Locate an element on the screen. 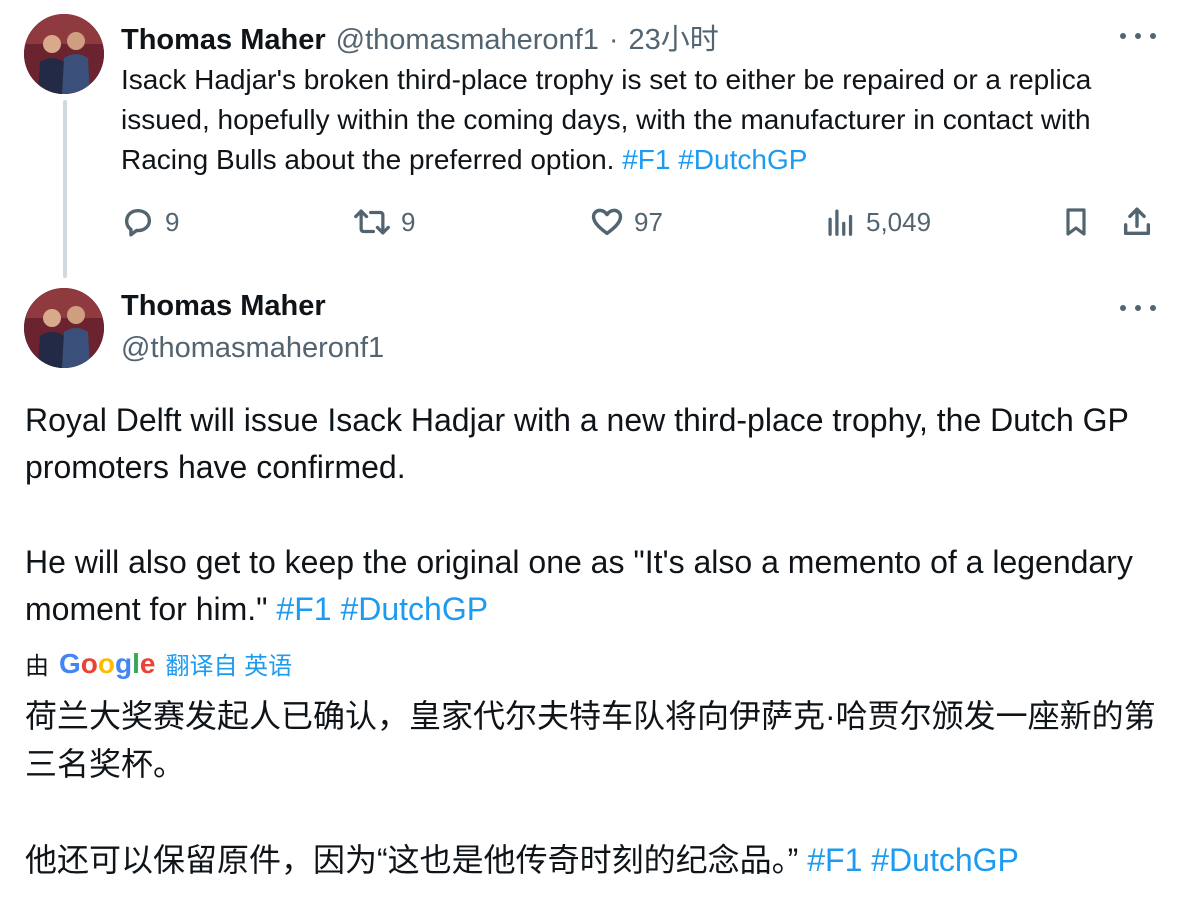 This screenshot has width=1194, height=902. google-logo: Google is located at coordinates (107, 663).